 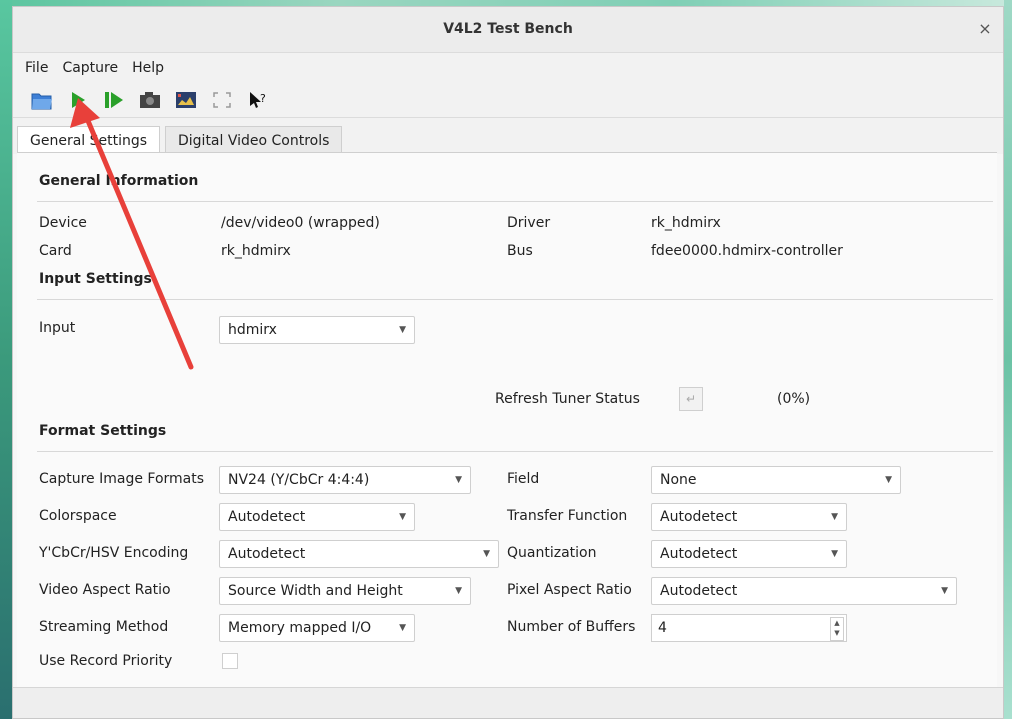 What do you see at coordinates (103, 431) in the screenshot?
I see `format-settings-heading: Format Settings` at bounding box center [103, 431].